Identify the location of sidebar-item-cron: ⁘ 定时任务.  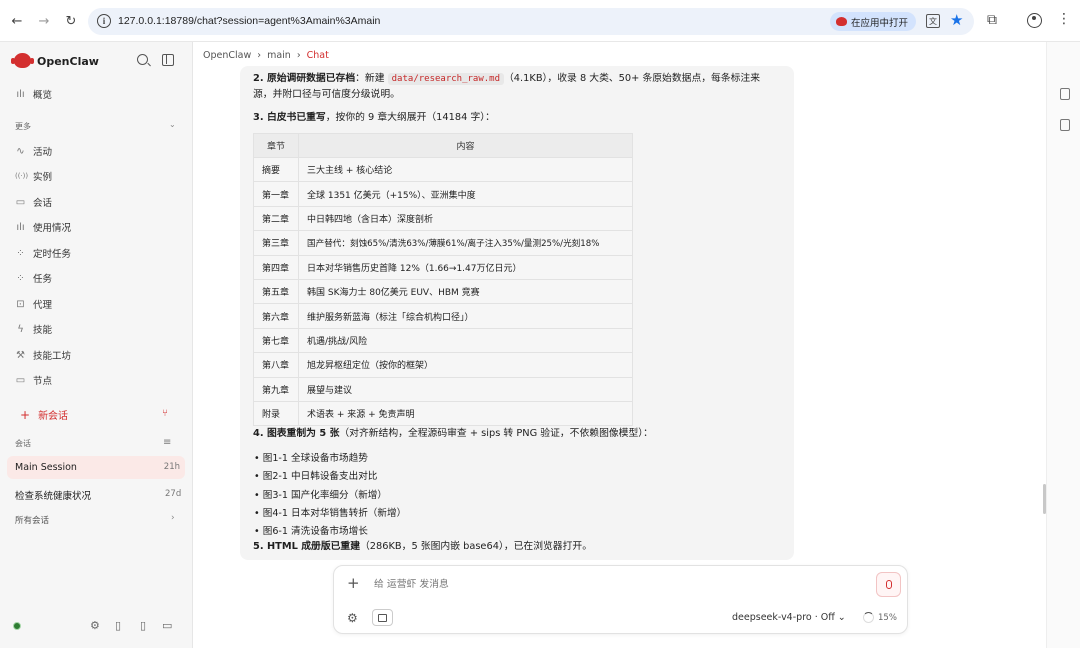
(43, 253).